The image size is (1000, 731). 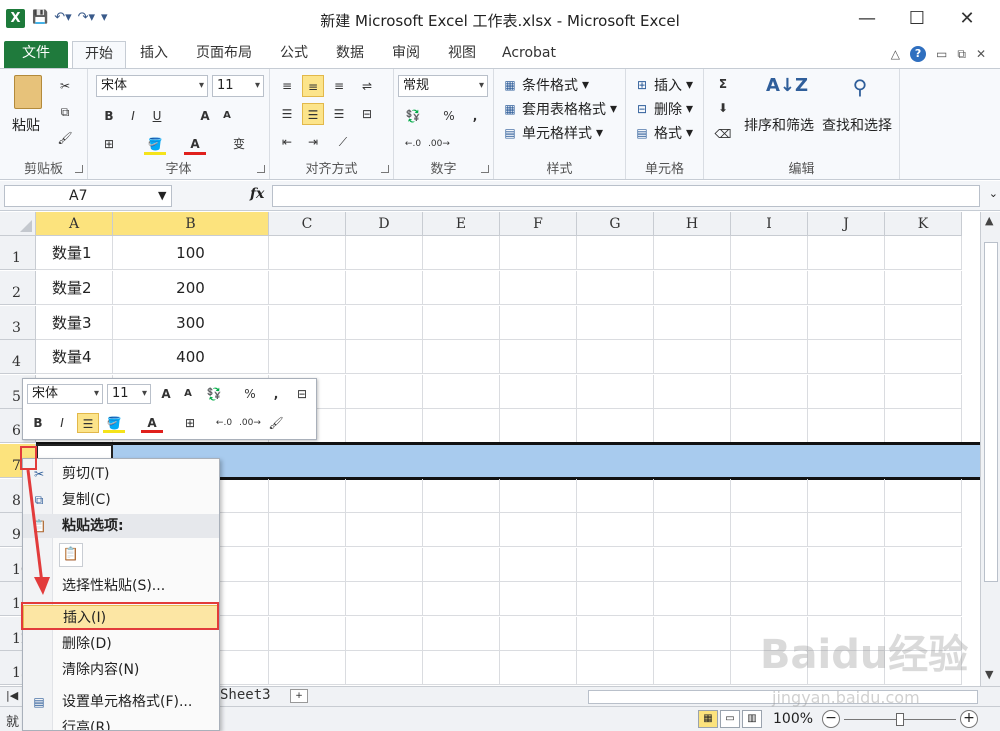 What do you see at coordinates (692, 599) in the screenshot?
I see `cell-h11` at bounding box center [692, 599].